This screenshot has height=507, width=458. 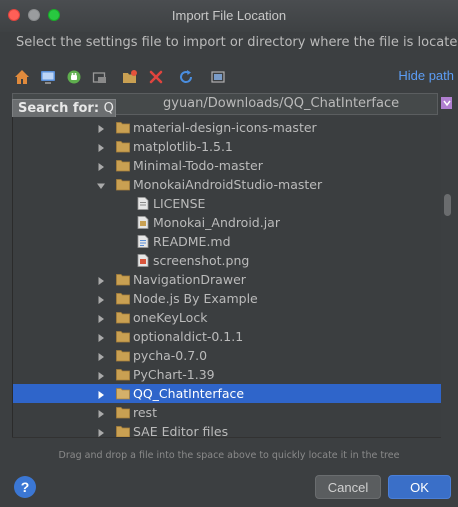 I want to click on tree-row: Minimal-Todo-master, so click(x=227, y=165).